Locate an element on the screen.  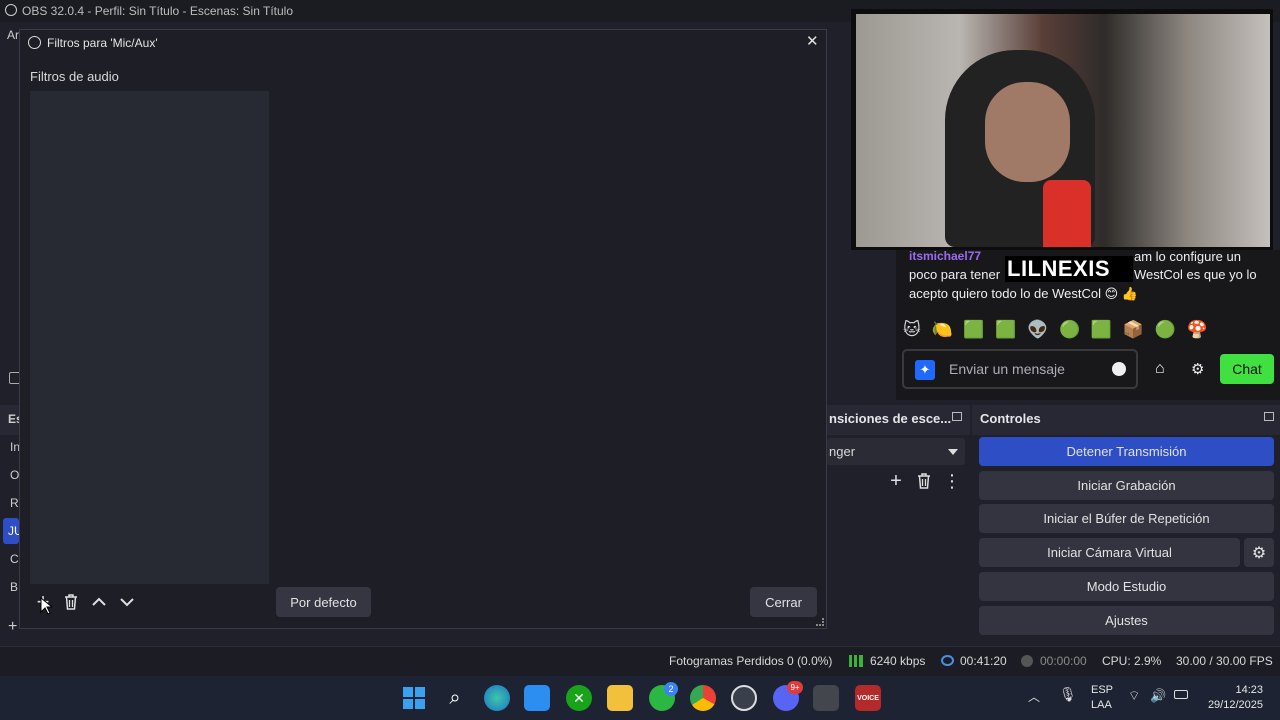
fps-readout: 30.00 / 30.00 FPS is located at coordinates (1224, 661).